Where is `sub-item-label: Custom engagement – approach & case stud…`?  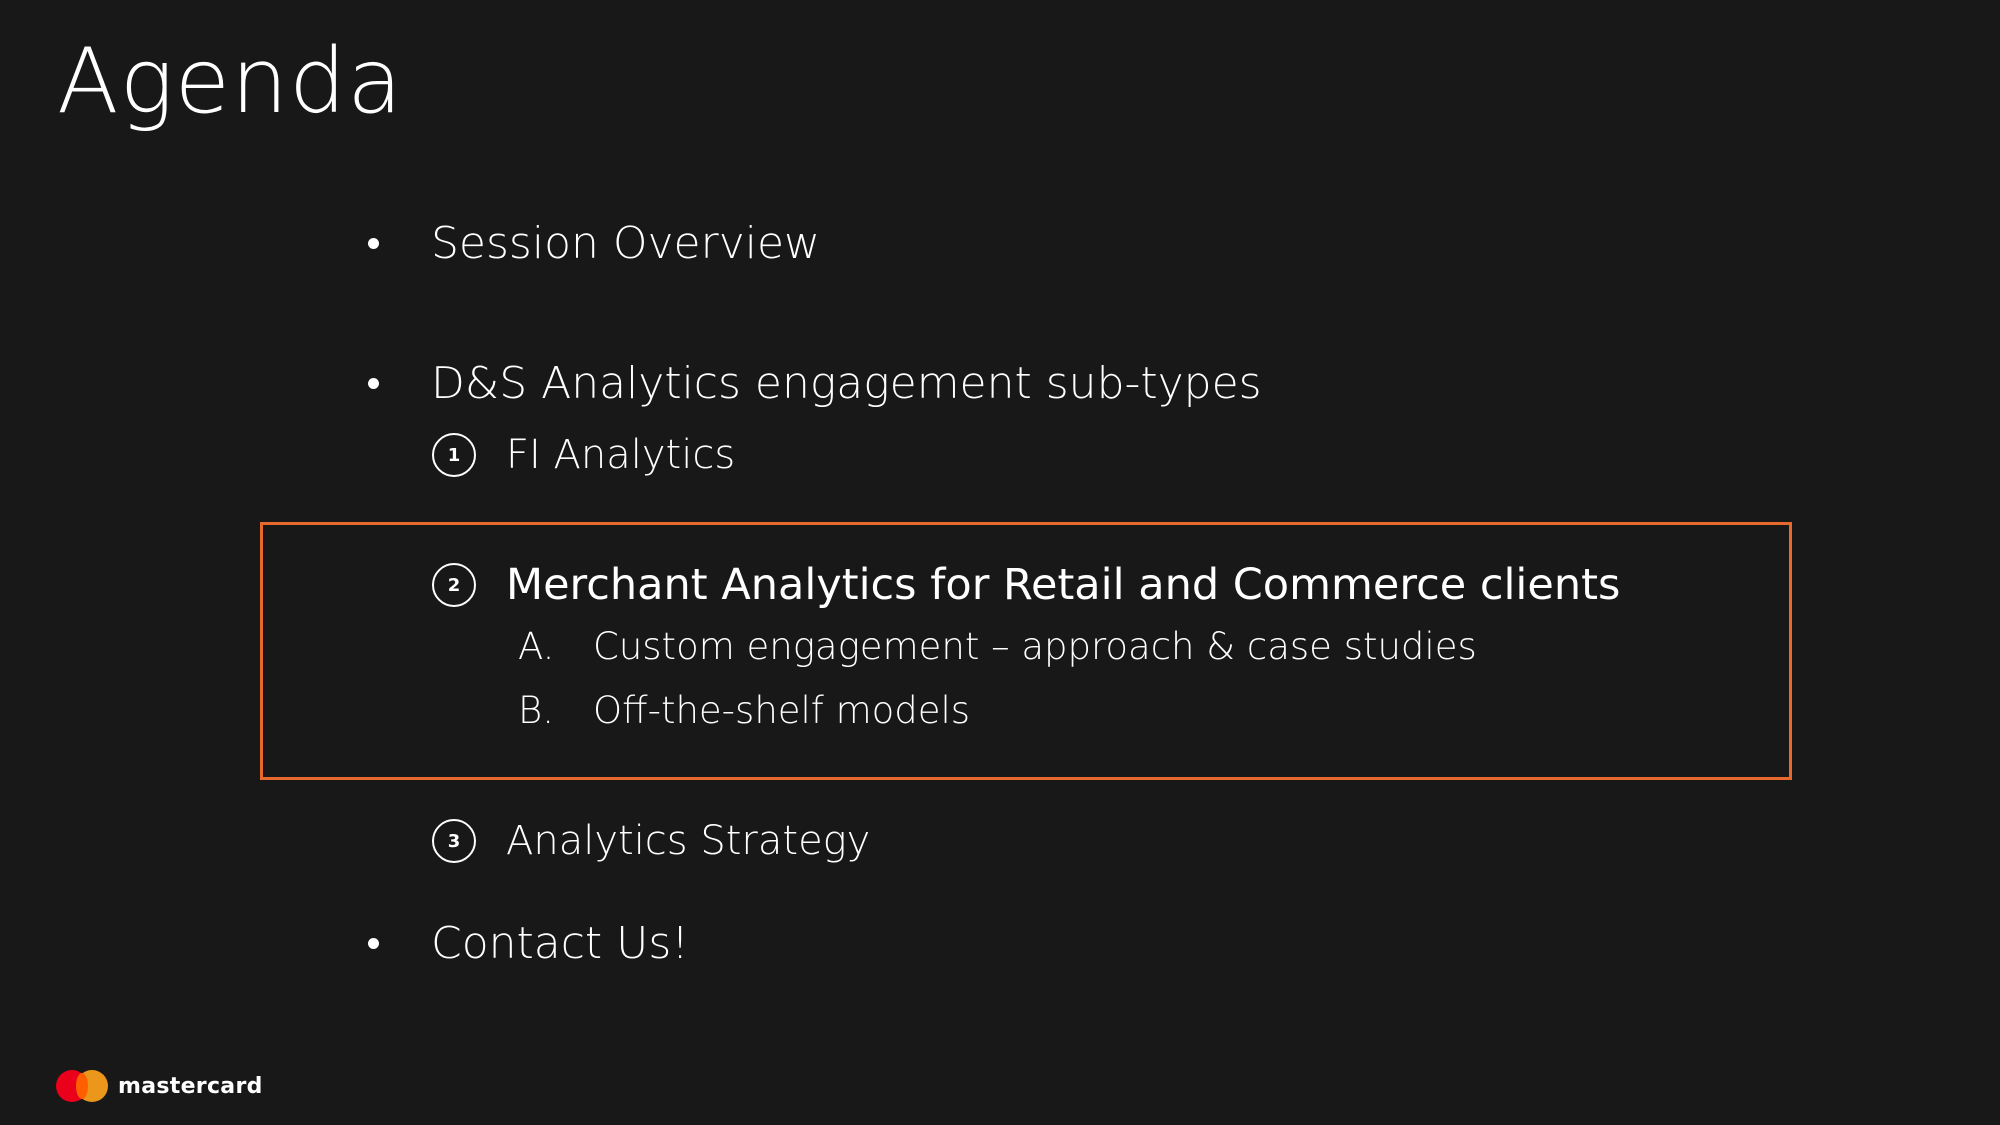 sub-item-label: Custom engagement – approach & case stud… is located at coordinates (1035, 646).